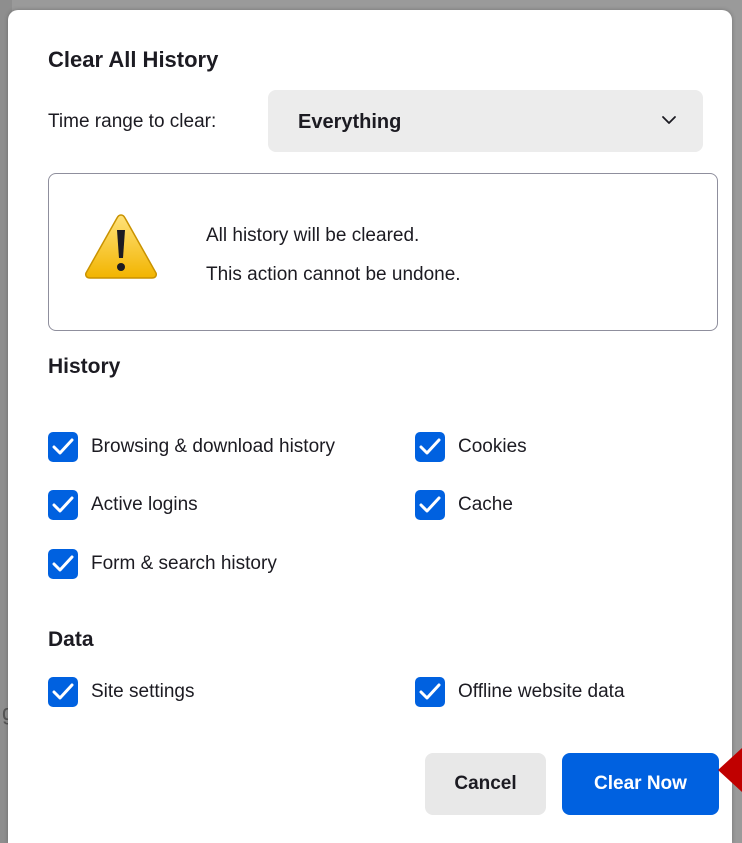  Describe the element at coordinates (213, 446) in the screenshot. I see `checkbox-label-browsing-history: Browsing & download history` at that location.